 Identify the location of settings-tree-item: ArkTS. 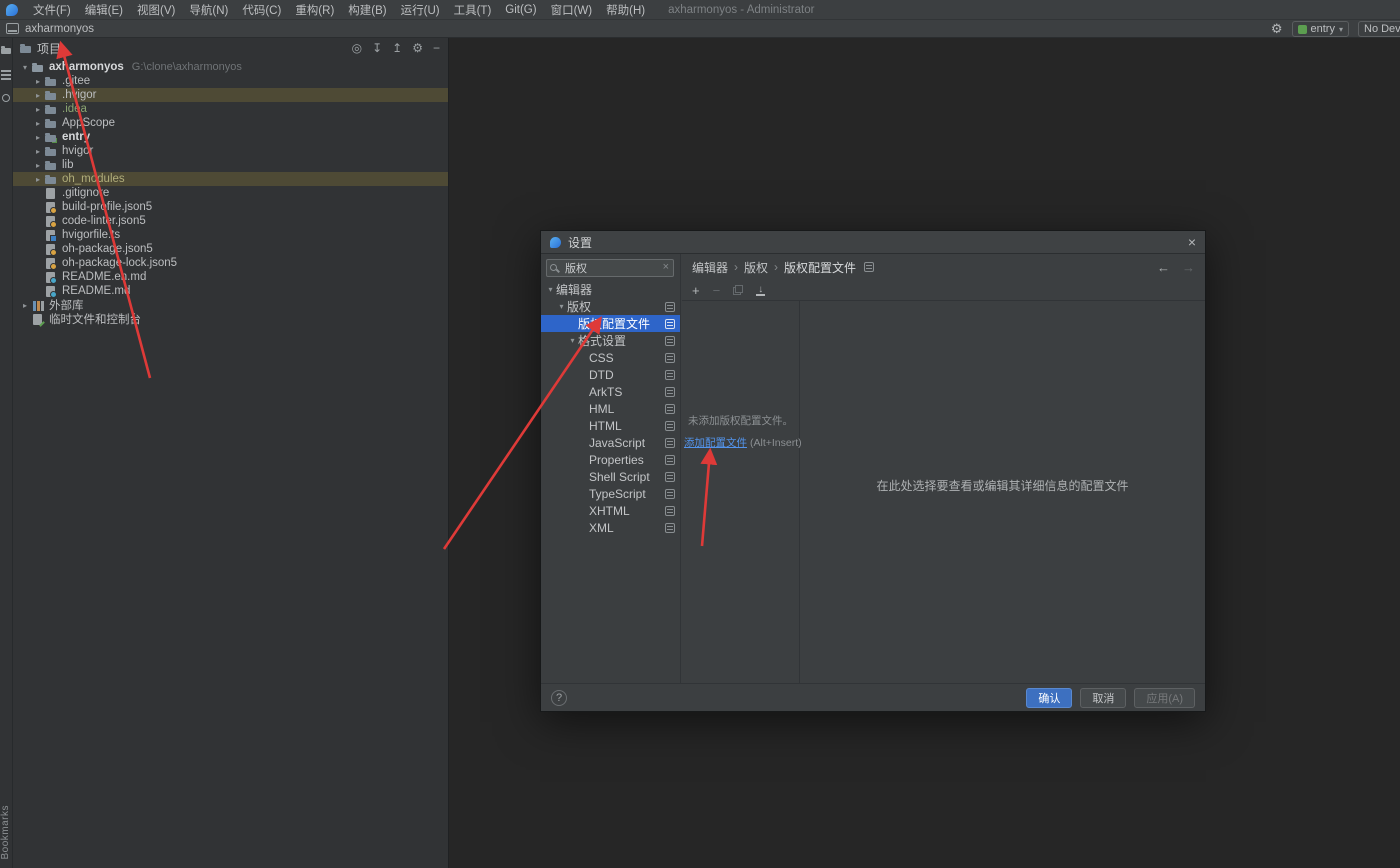
(610, 391).